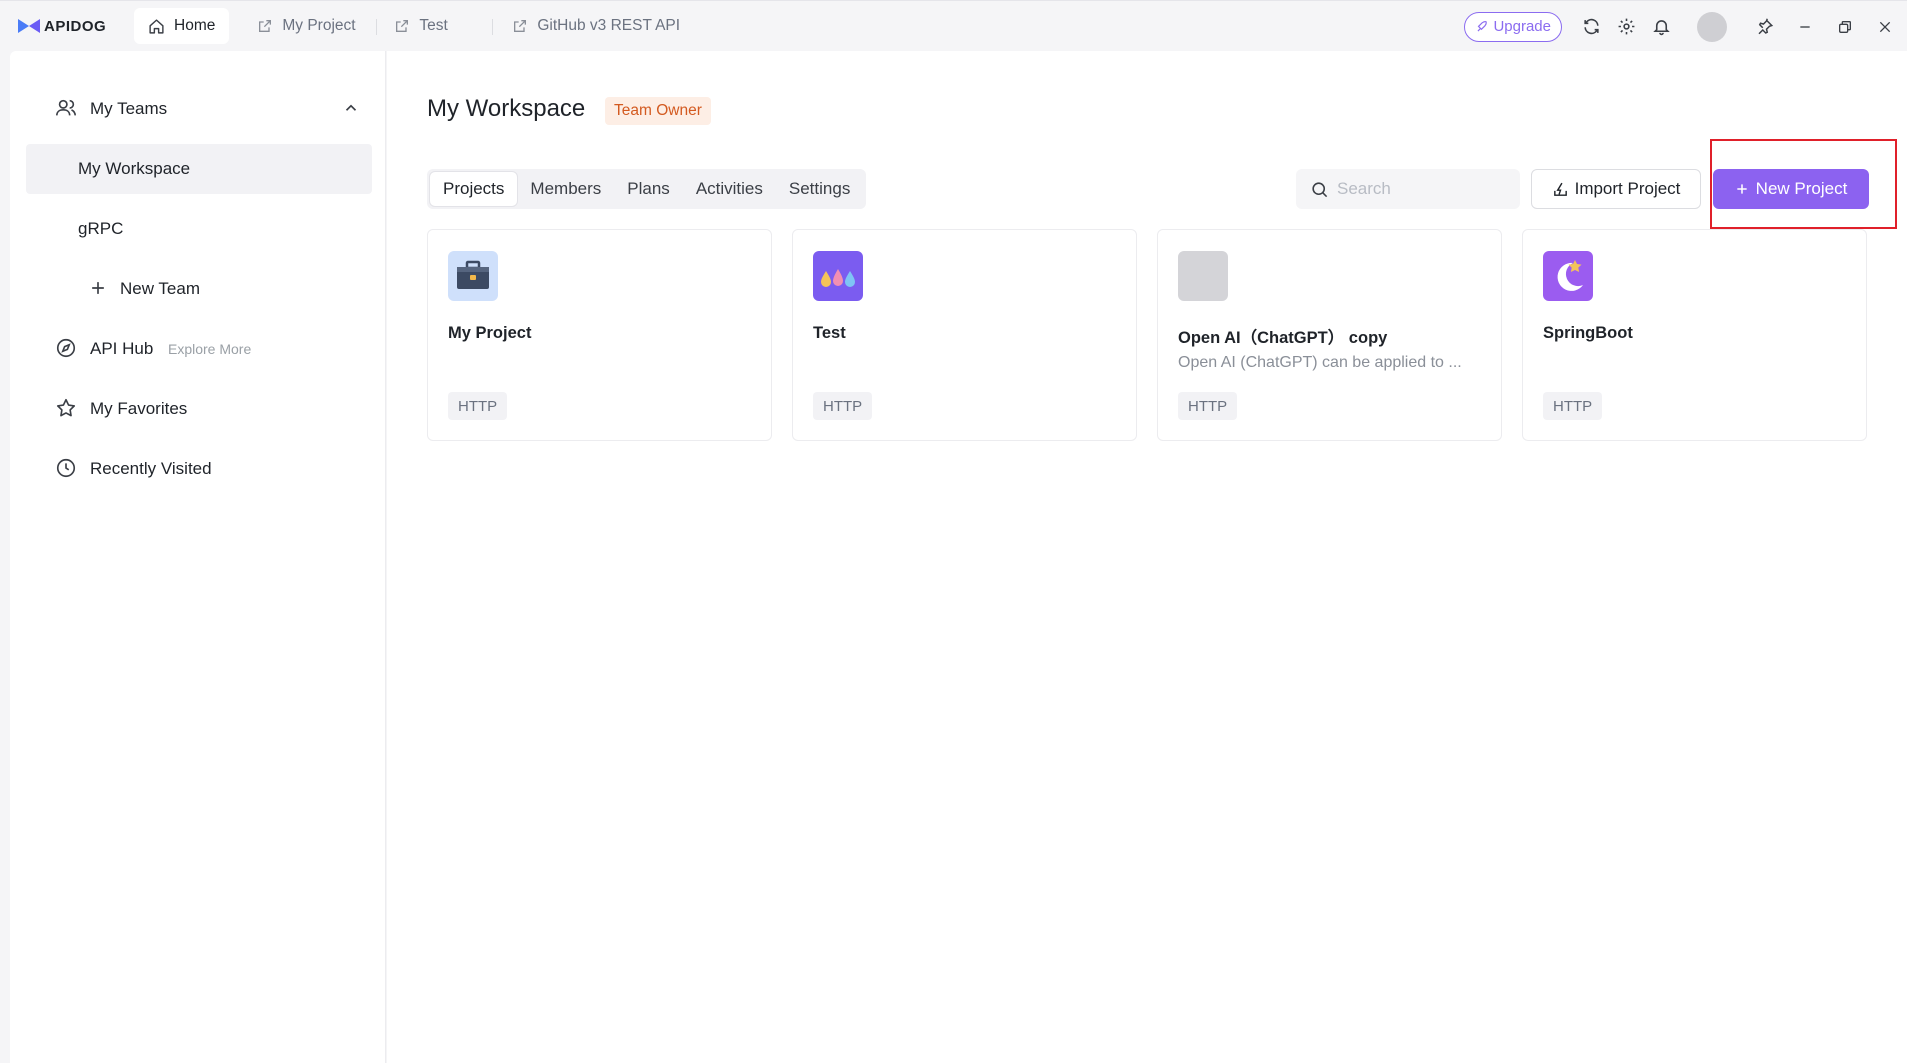 This screenshot has width=1907, height=1063. I want to click on placeholder-icon, so click(1203, 276).